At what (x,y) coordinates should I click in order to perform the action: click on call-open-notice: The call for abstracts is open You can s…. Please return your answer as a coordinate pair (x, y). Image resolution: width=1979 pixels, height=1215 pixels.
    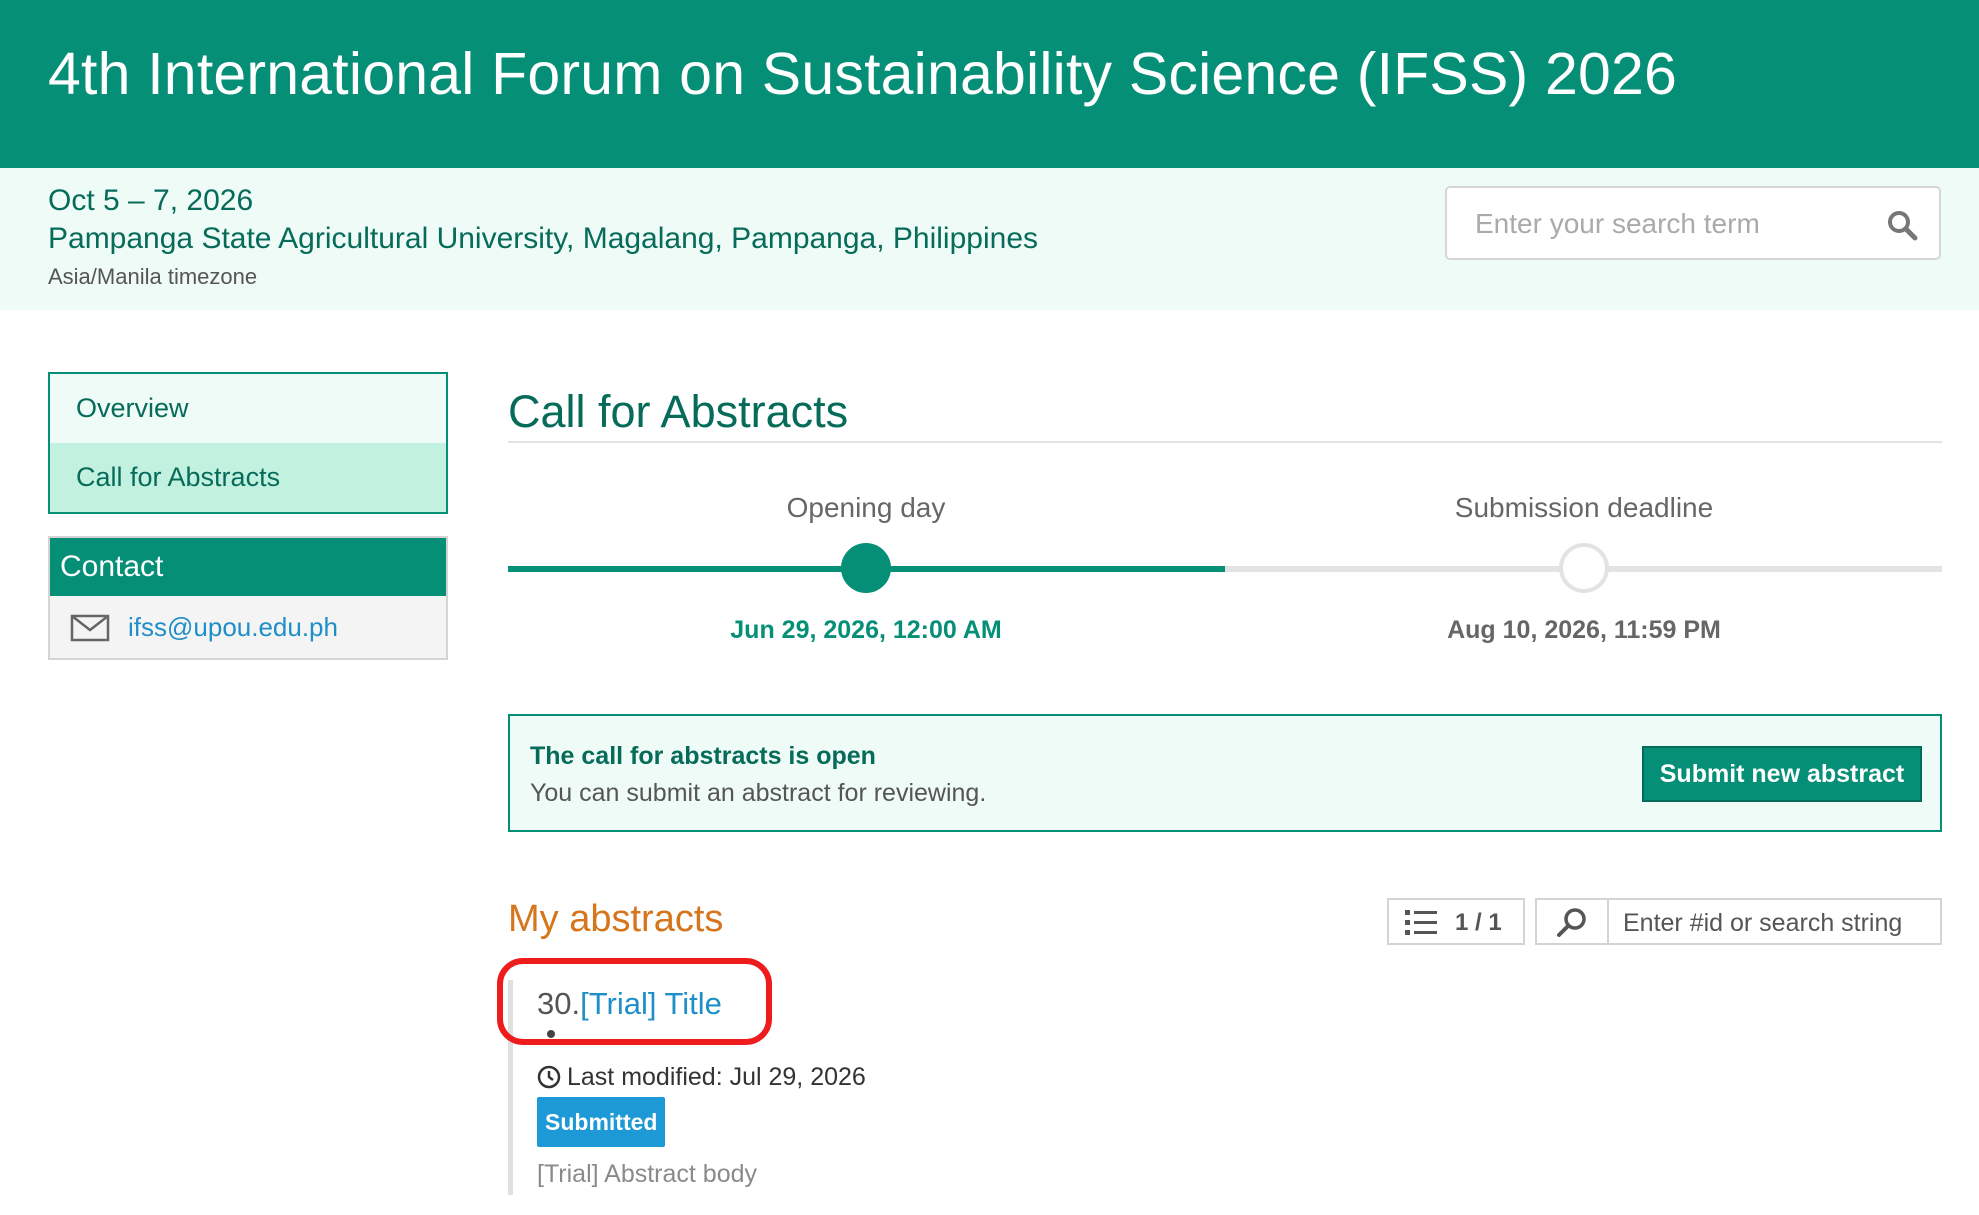
    Looking at the image, I should click on (1225, 773).